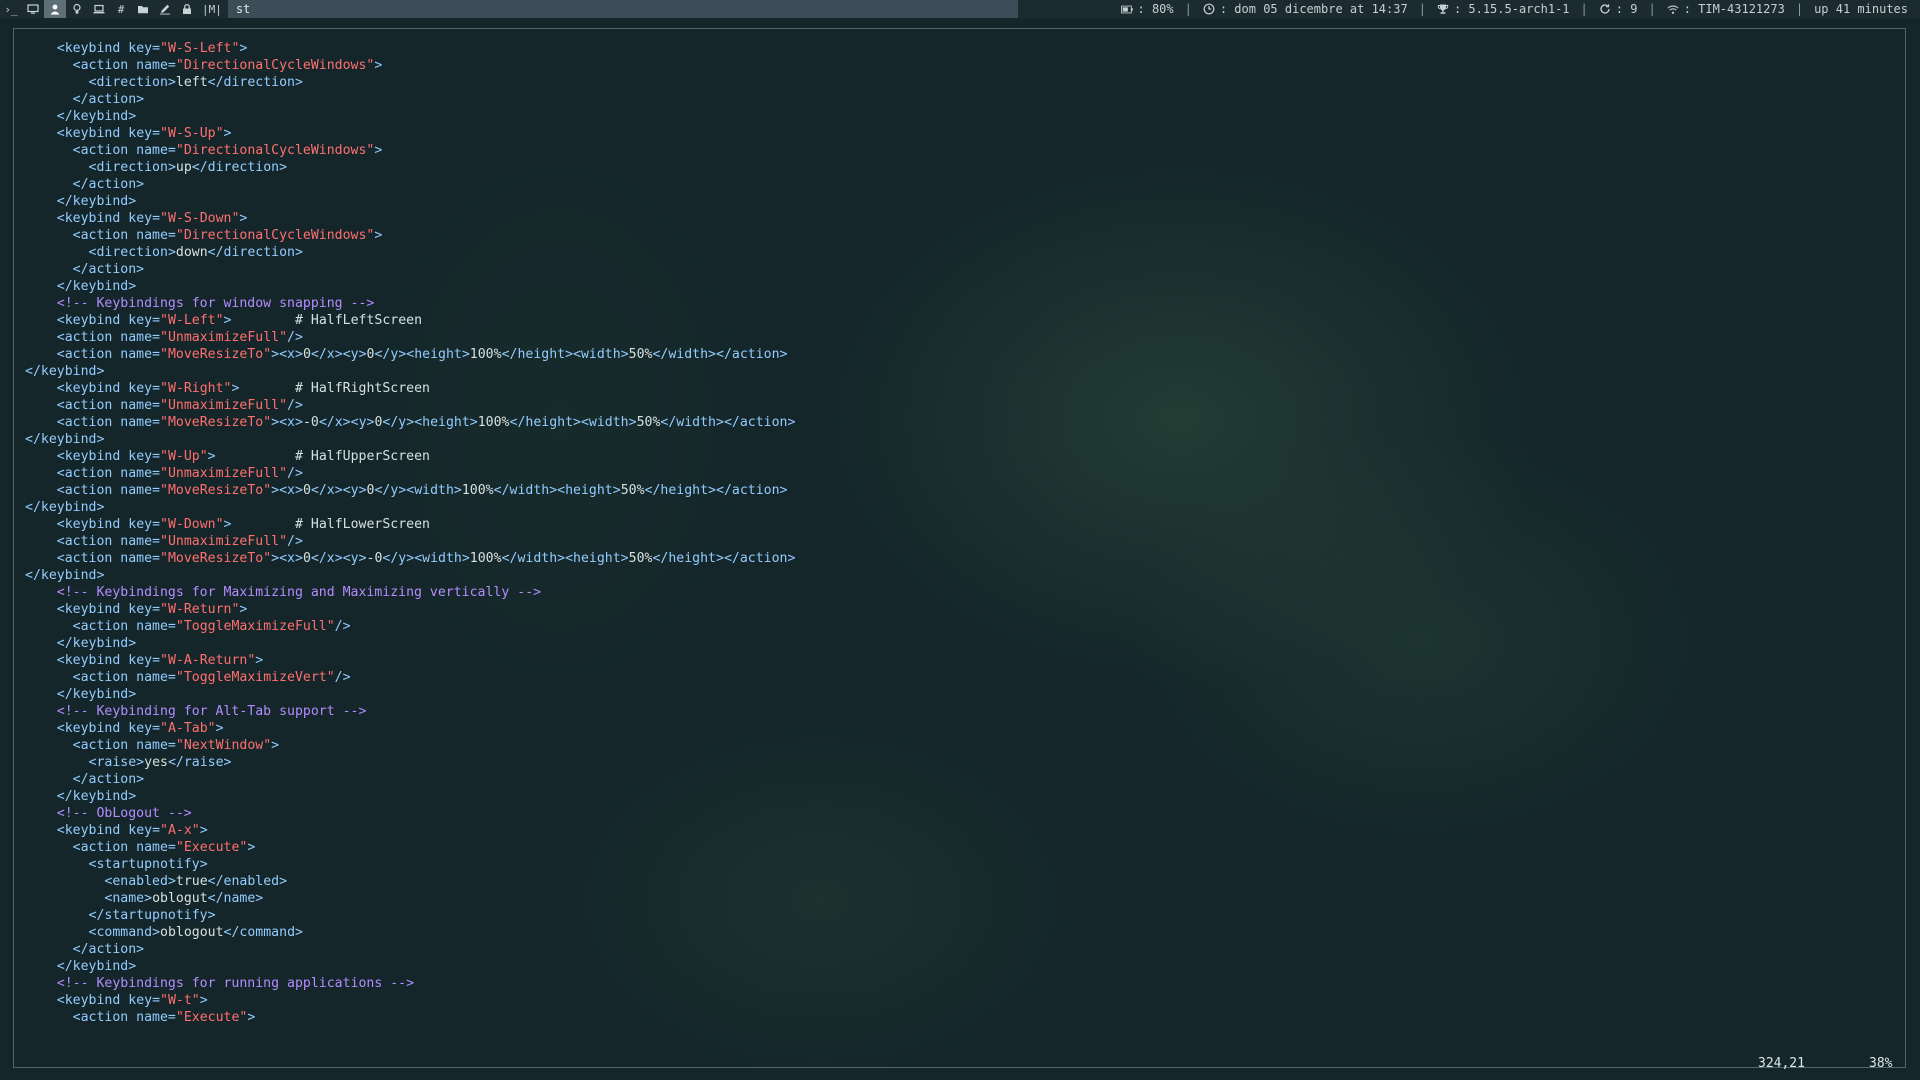  I want to click on workspace-monitor, so click(33, 9).